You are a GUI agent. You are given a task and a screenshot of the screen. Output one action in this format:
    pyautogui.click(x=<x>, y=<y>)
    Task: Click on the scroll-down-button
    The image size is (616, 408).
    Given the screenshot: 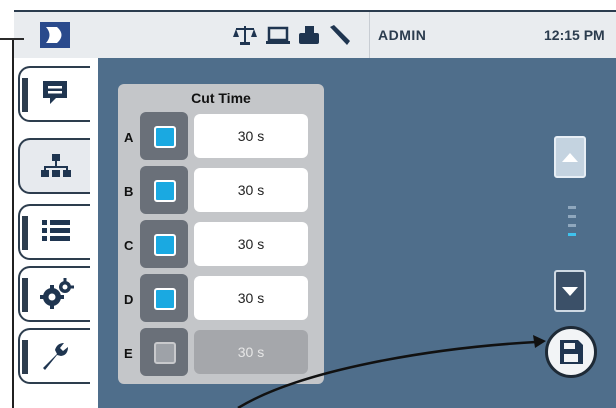 What is the action you would take?
    pyautogui.click(x=570, y=291)
    